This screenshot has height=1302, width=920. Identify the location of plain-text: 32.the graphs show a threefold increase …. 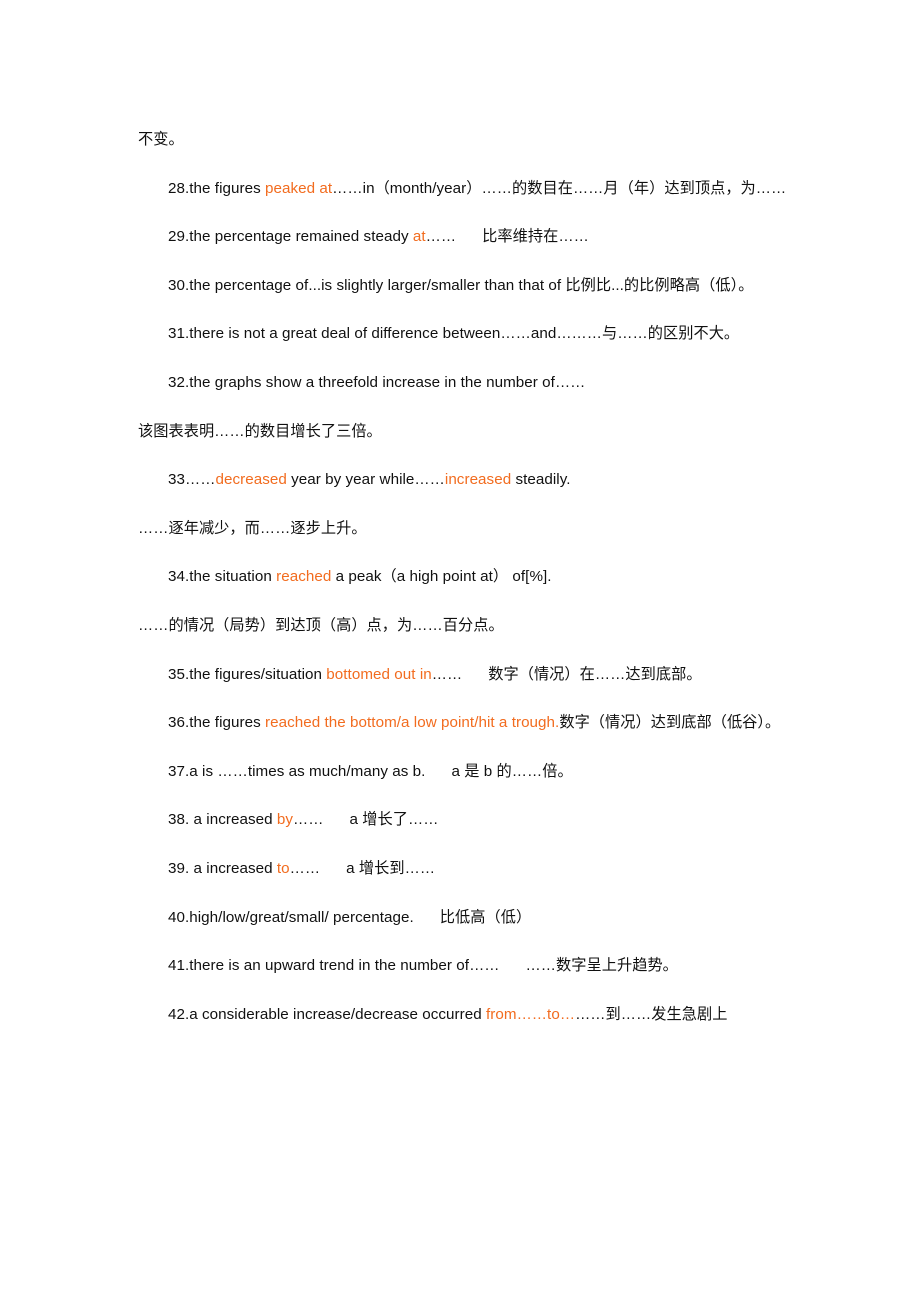
(377, 382).